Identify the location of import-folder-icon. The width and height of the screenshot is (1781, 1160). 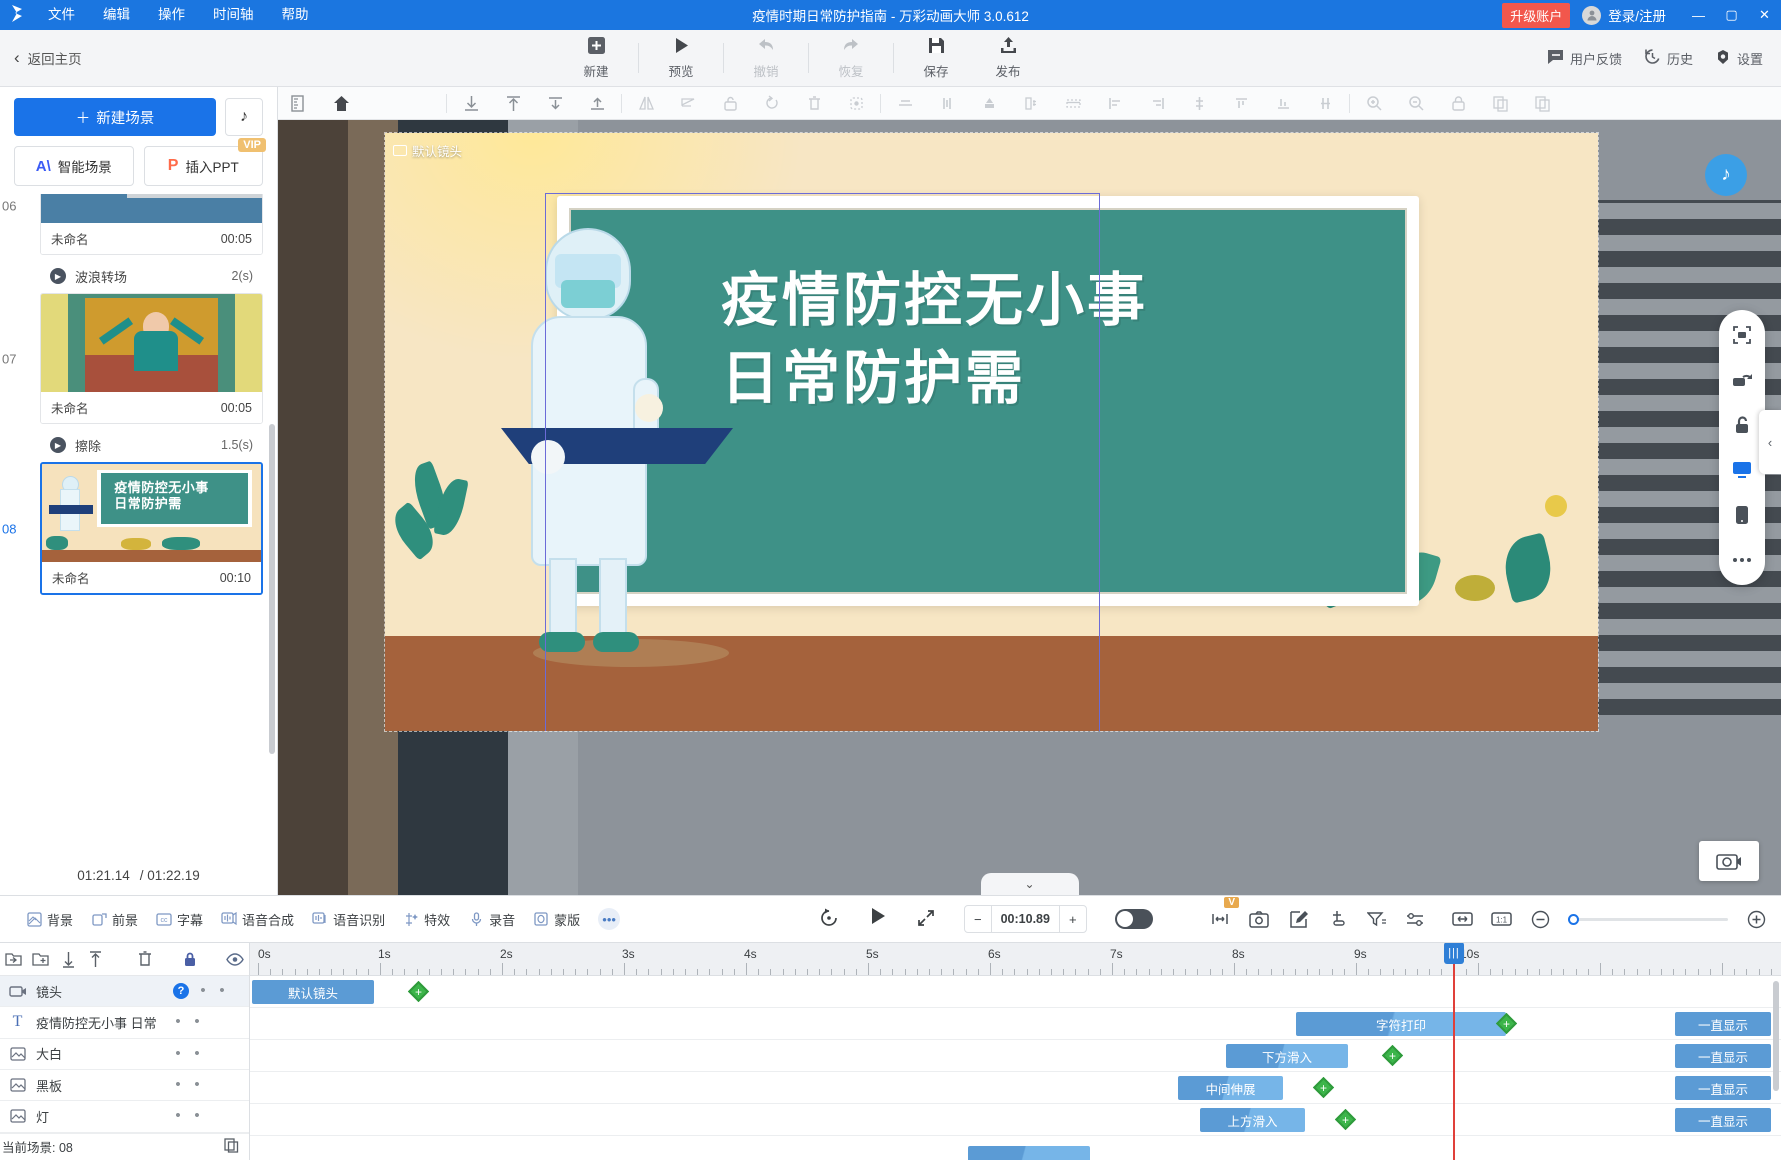
(13, 959).